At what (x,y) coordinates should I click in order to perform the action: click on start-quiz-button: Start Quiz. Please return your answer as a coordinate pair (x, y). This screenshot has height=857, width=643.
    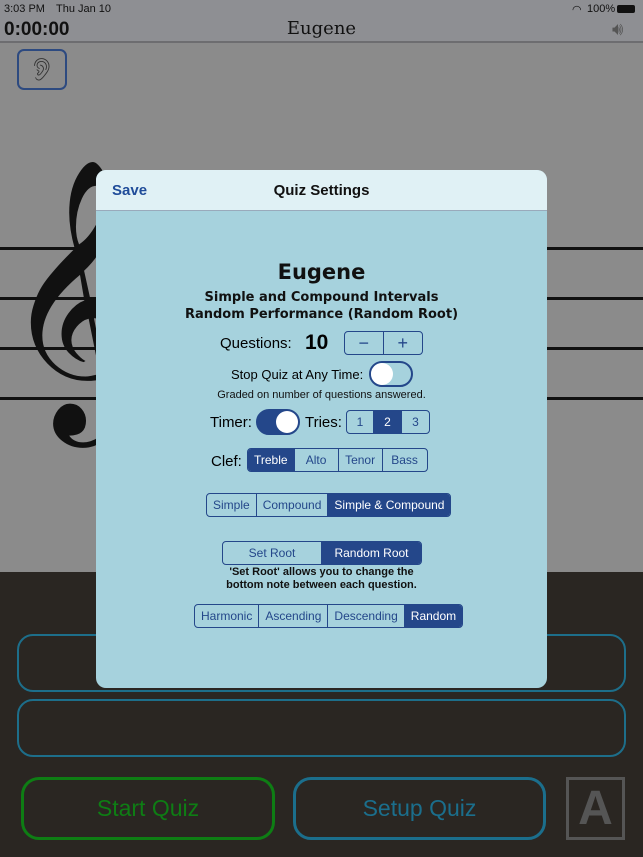
    Looking at the image, I should click on (148, 808).